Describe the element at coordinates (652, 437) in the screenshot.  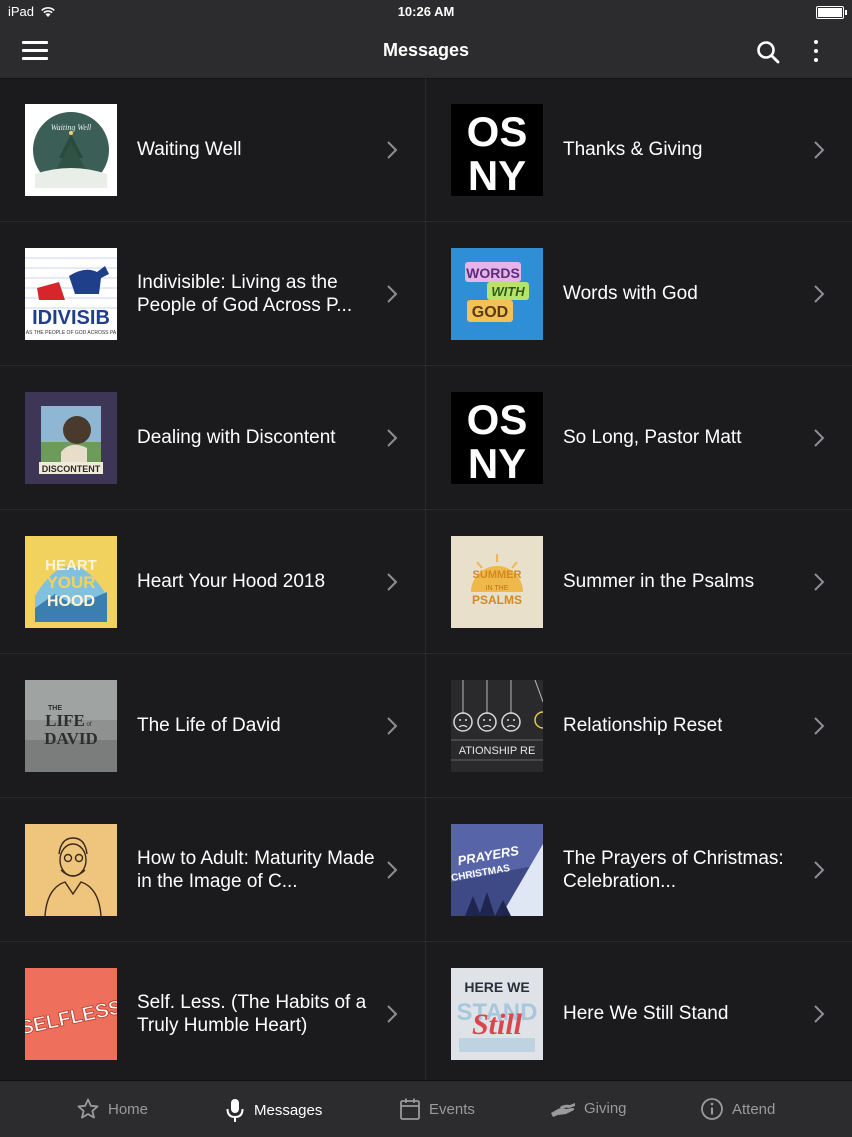
I see `message-title: So Long, Pastor Matt` at that location.